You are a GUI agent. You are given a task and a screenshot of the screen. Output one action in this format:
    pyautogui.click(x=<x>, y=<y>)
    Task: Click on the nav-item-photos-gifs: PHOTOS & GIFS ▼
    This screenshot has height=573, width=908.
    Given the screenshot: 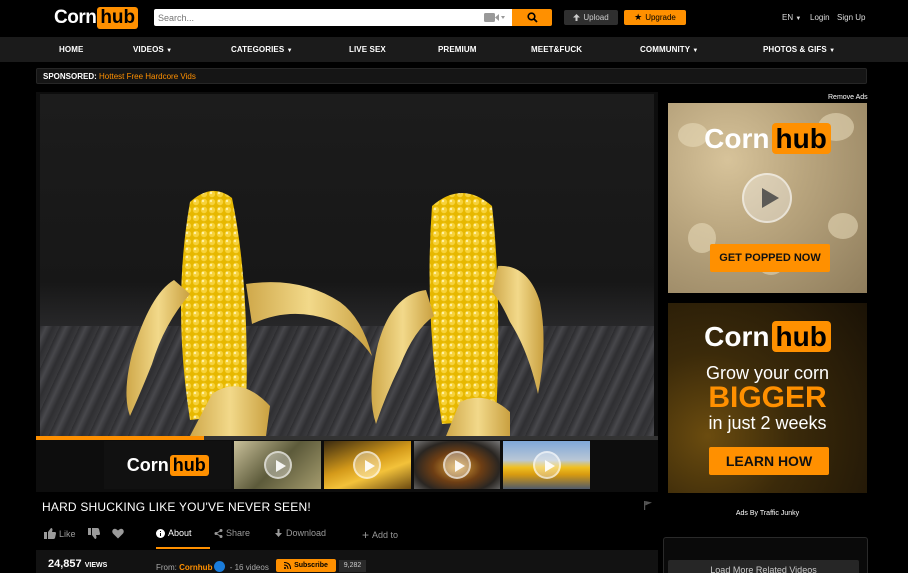 What is the action you would take?
    pyautogui.click(x=799, y=49)
    